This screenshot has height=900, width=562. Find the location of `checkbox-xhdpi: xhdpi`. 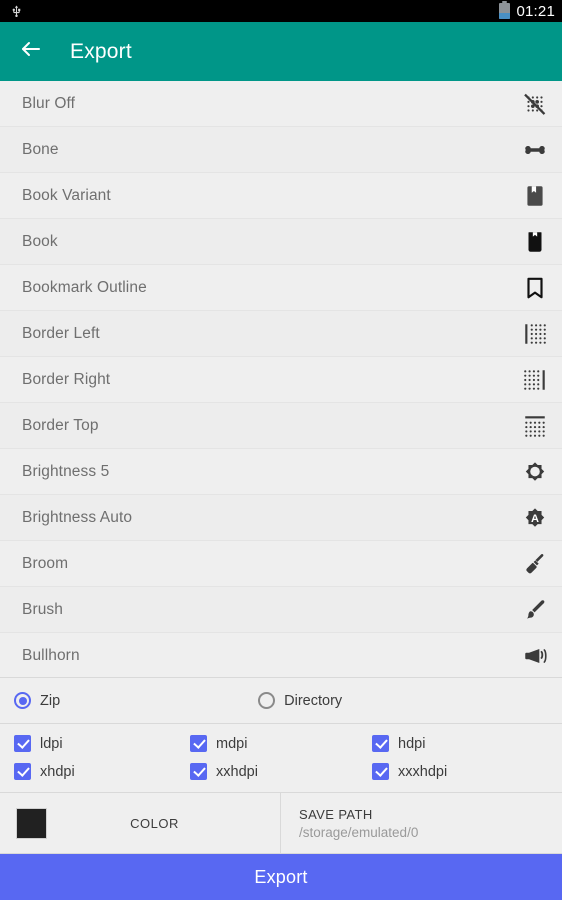

checkbox-xhdpi: xhdpi is located at coordinates (102, 771).